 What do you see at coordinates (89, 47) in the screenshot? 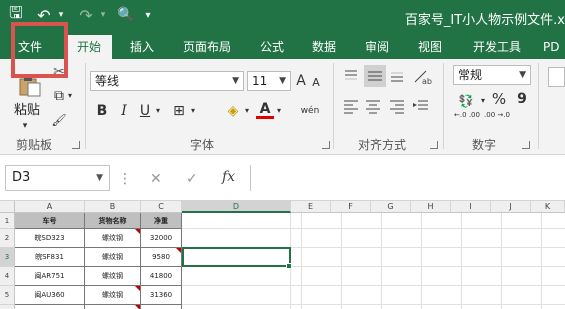
I see `tab-home: 开始` at bounding box center [89, 47].